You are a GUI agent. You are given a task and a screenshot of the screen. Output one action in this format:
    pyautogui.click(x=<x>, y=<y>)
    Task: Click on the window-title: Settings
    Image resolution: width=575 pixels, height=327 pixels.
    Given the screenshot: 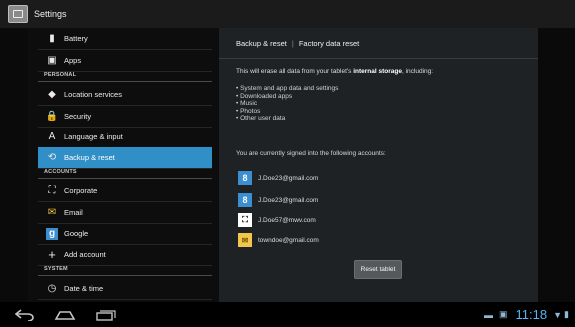 What is the action you would take?
    pyautogui.click(x=50, y=14)
    